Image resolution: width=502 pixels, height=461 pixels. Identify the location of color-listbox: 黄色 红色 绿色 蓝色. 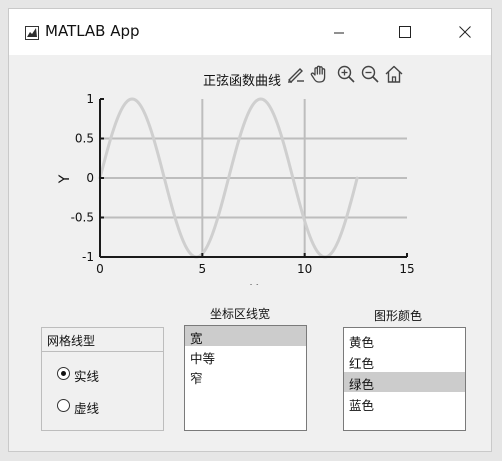
(404, 379).